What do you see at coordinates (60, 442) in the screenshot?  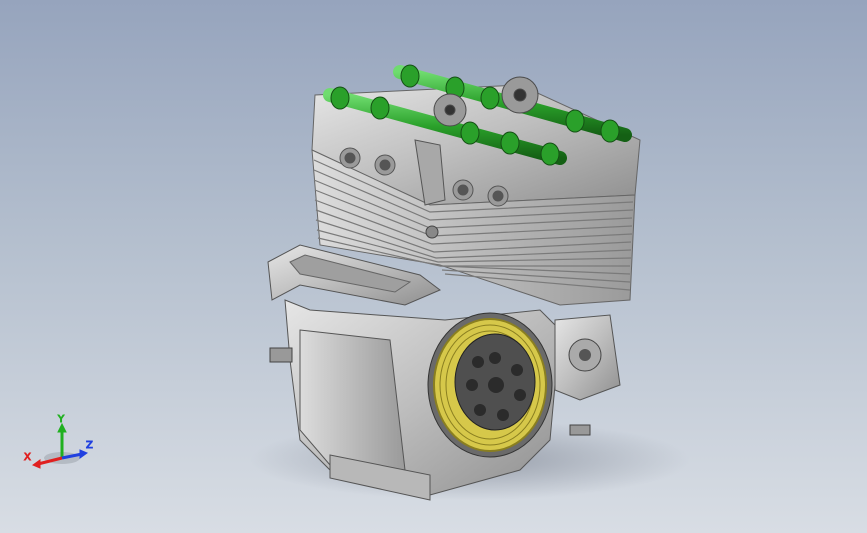 I see `orientation-triad: Y X Z` at bounding box center [60, 442].